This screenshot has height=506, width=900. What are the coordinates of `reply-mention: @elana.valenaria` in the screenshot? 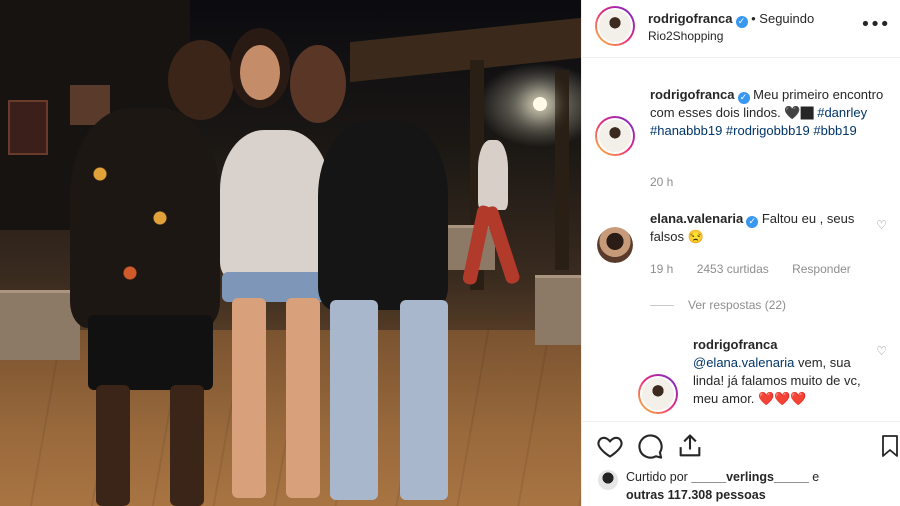 It's located at (743, 362).